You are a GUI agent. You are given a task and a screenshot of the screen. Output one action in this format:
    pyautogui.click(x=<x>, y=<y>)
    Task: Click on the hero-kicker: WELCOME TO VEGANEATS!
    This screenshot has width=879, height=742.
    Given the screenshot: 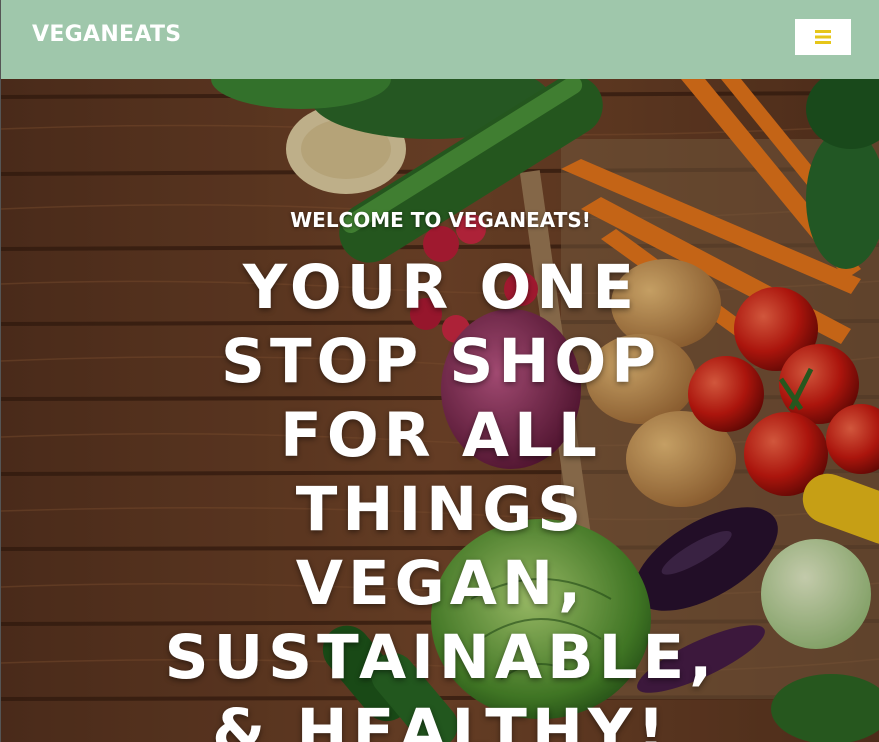 What is the action you would take?
    pyautogui.click(x=440, y=220)
    